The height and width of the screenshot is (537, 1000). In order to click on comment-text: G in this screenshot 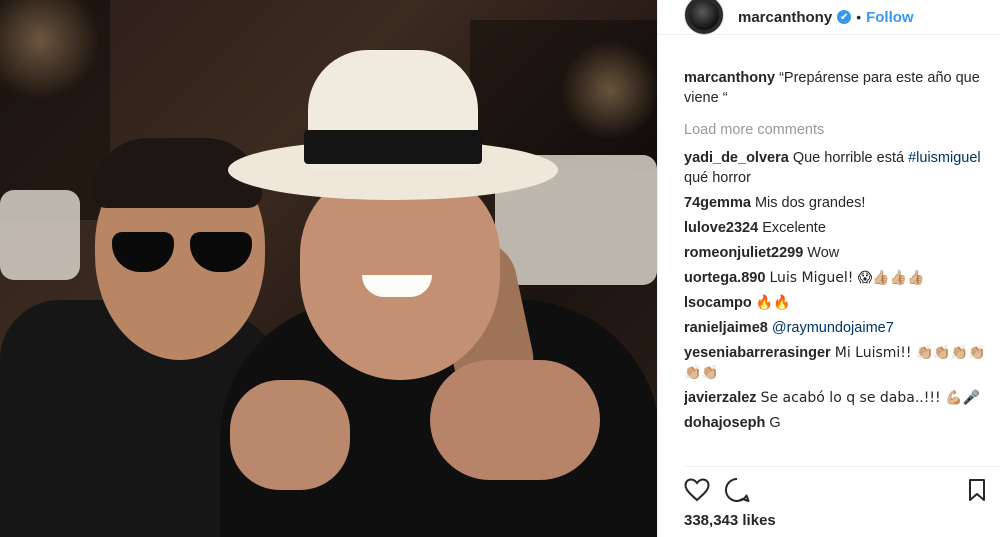, I will do `click(775, 423)`.